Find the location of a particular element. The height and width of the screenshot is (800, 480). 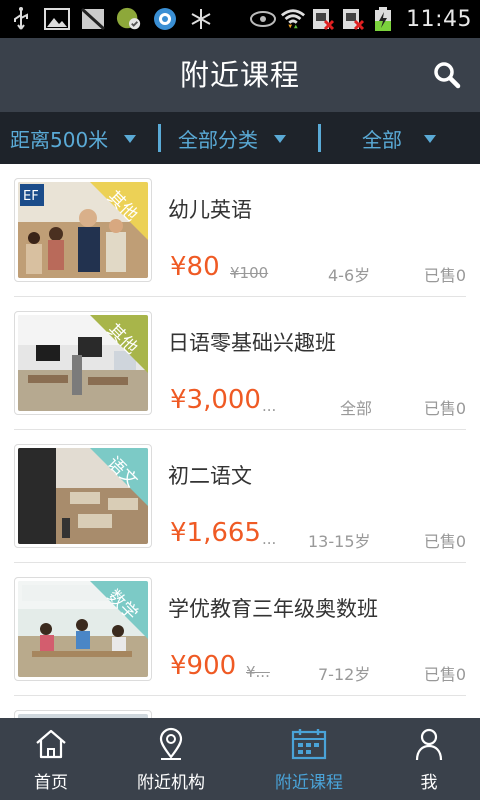

tab-me: 我 is located at coordinates (424, 759).